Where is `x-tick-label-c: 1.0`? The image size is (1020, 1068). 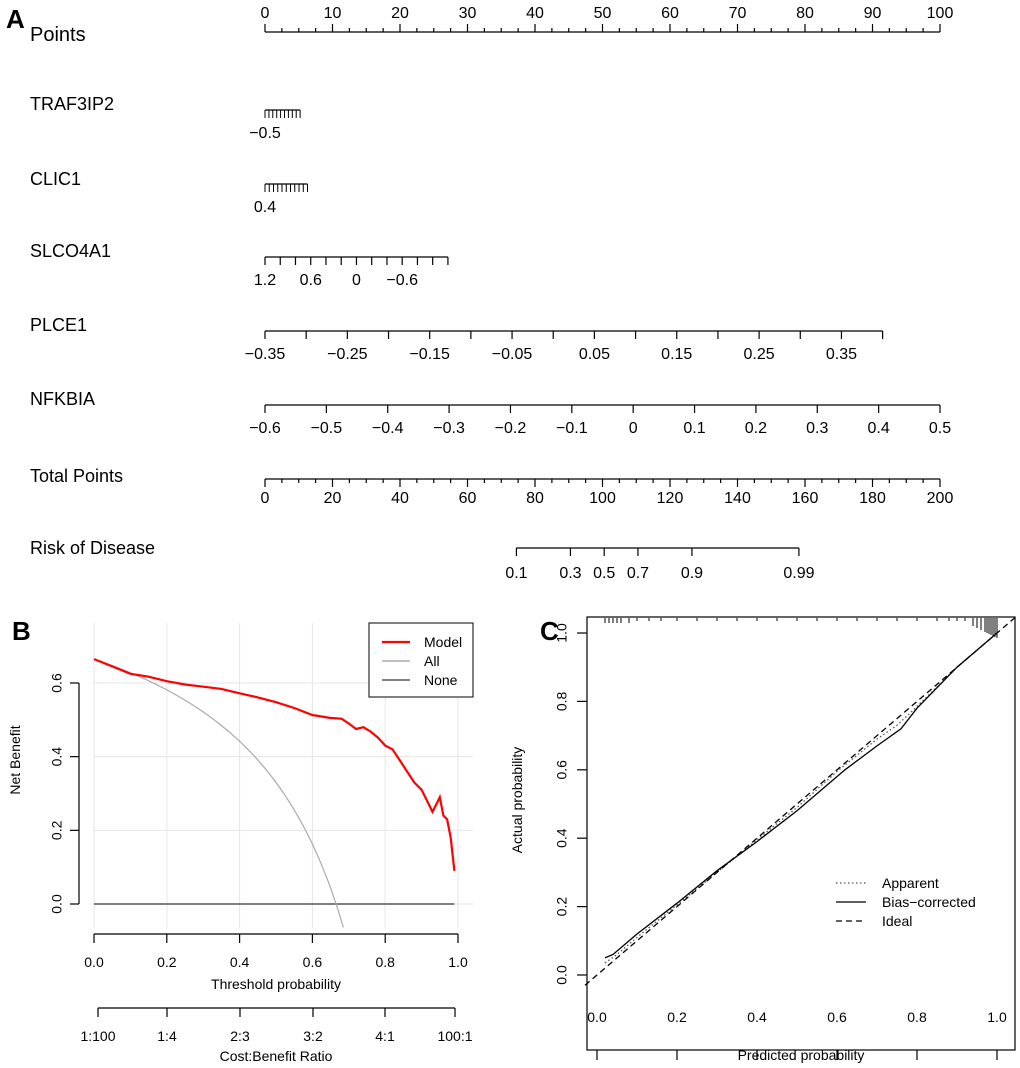 x-tick-label-c: 1.0 is located at coordinates (997, 1017).